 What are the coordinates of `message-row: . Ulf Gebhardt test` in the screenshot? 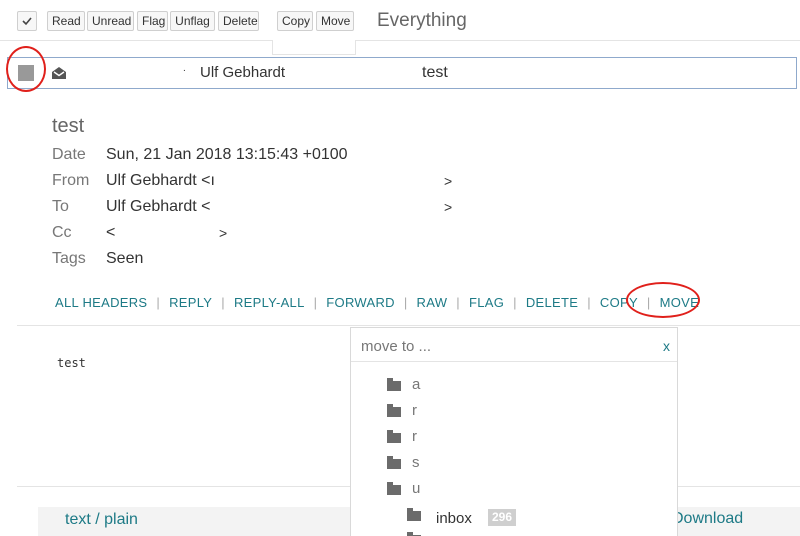 It's located at (402, 73).